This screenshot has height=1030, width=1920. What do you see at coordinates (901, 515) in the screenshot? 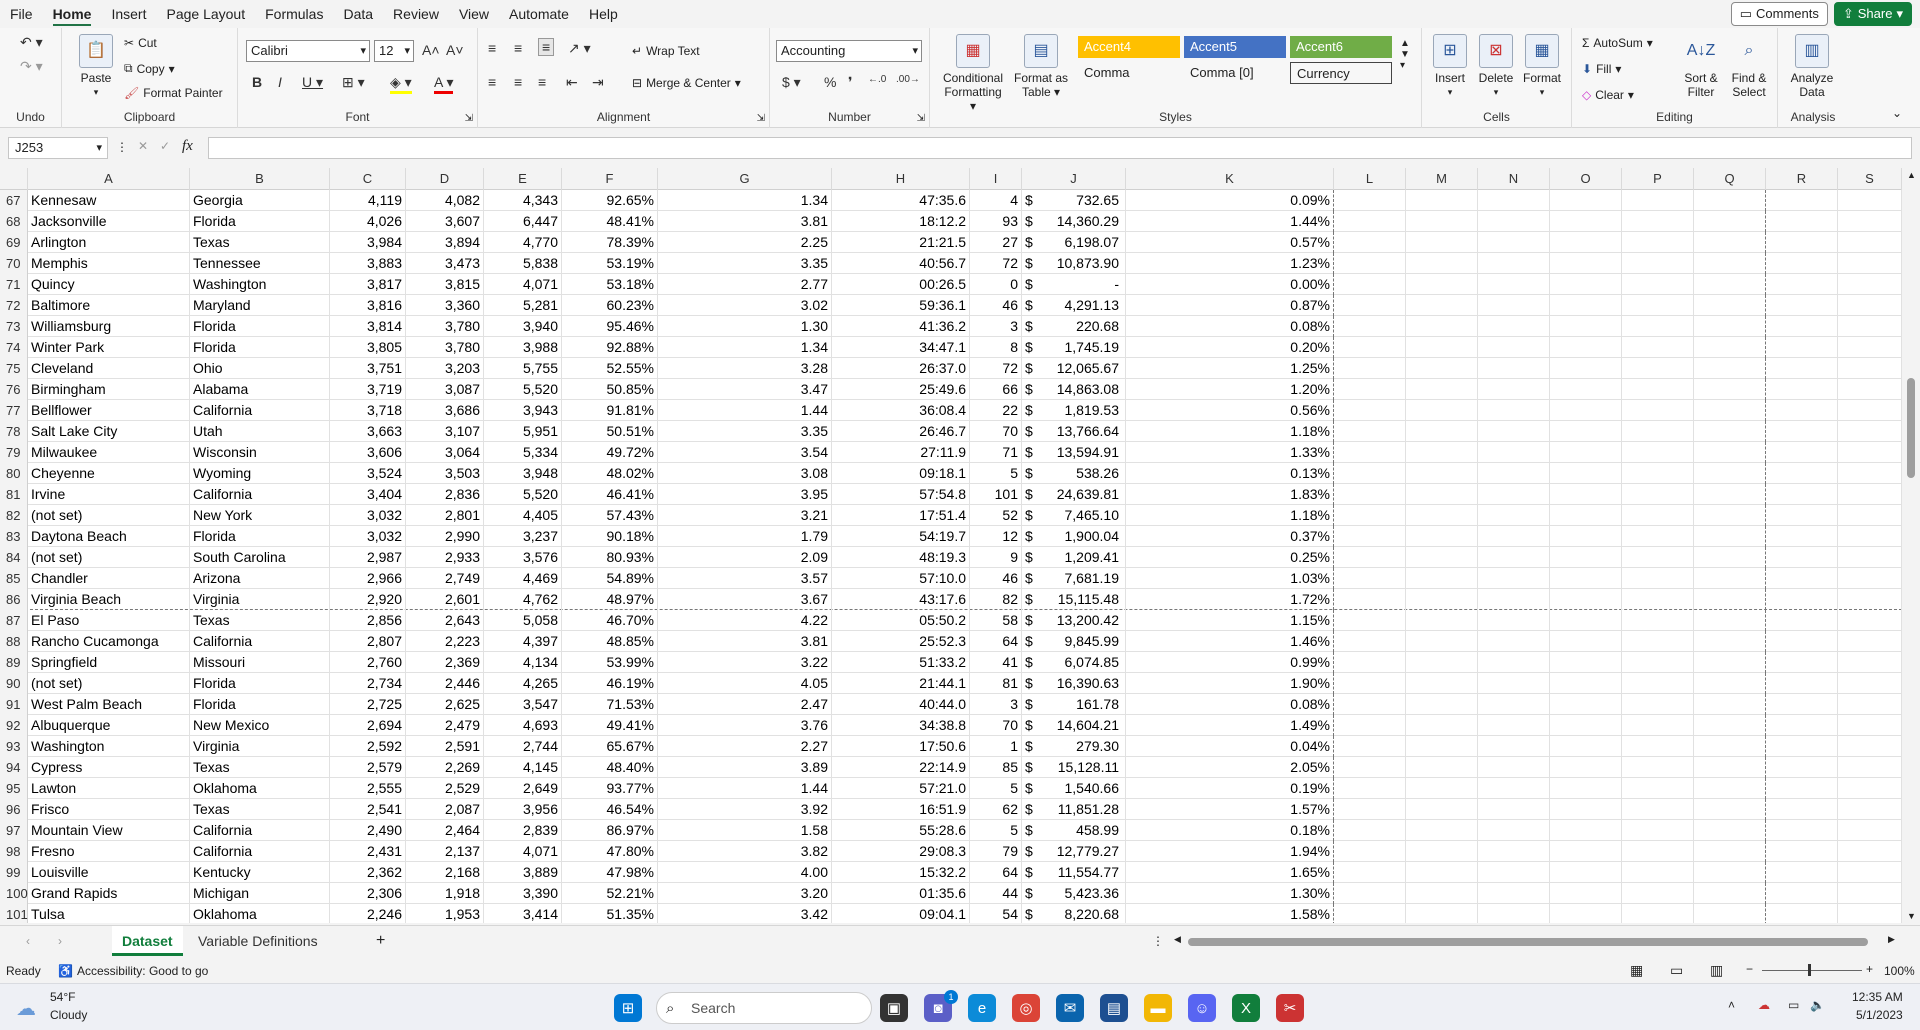
I see `cell-h: 17:51.4` at bounding box center [901, 515].